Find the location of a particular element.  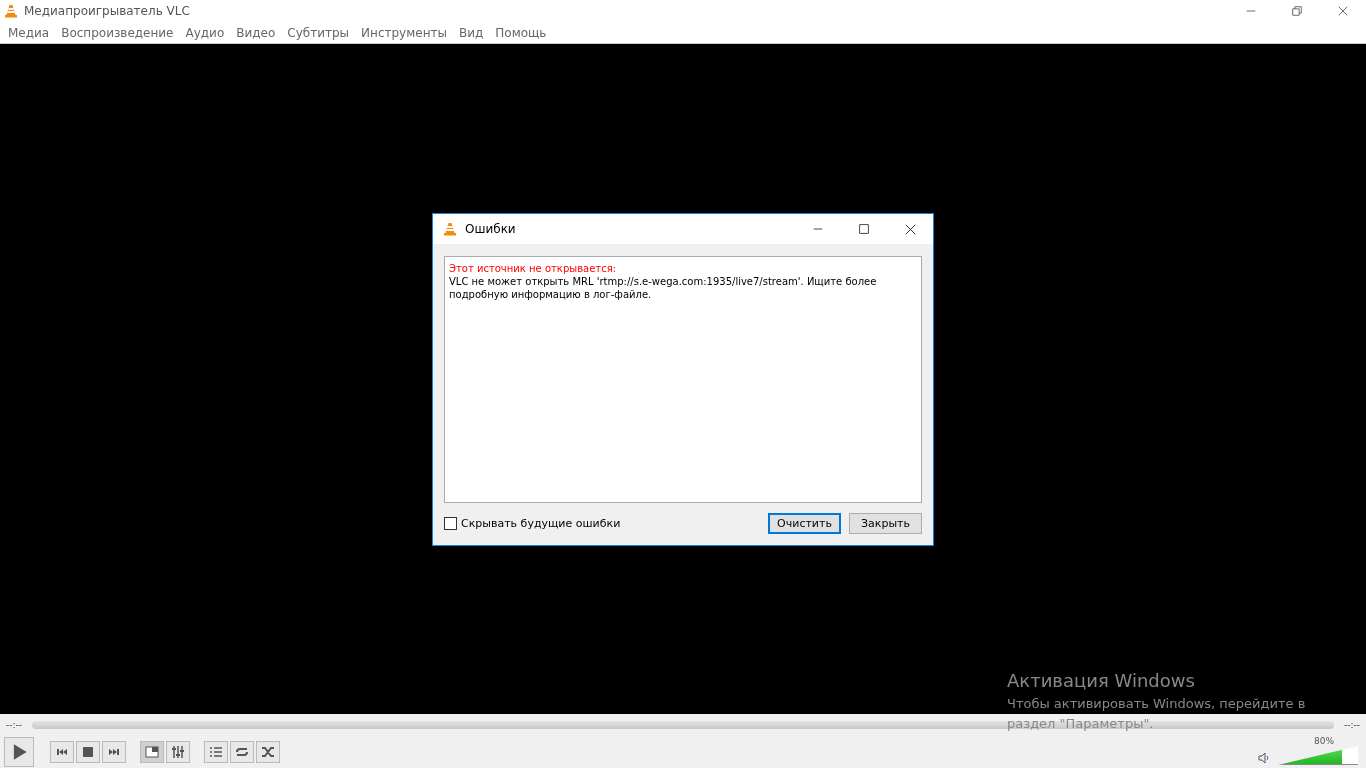

shuffle-button is located at coordinates (268, 752).